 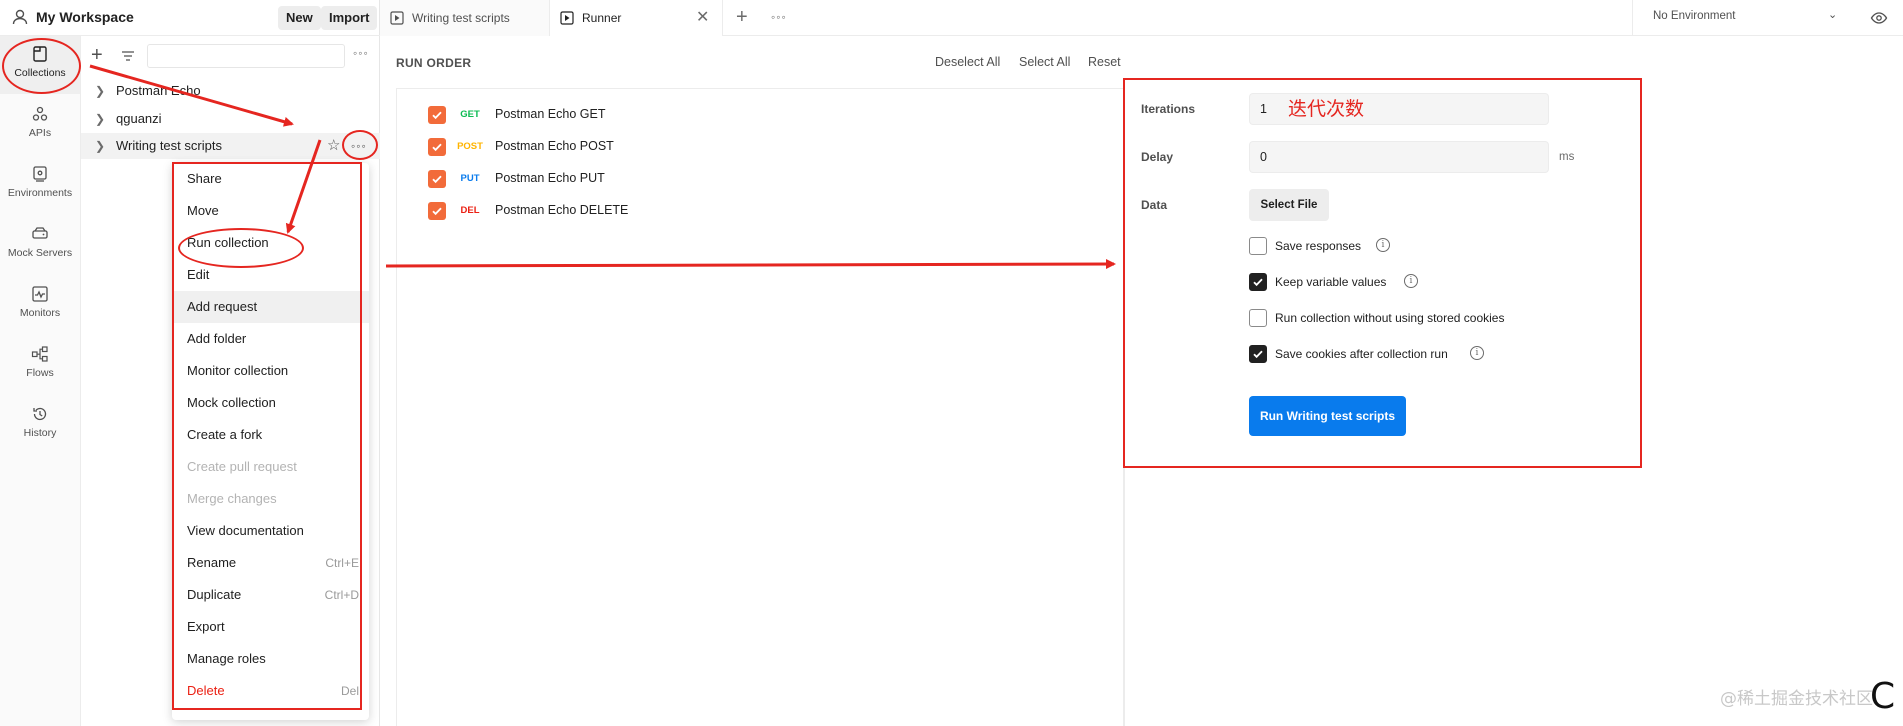 What do you see at coordinates (40, 294) in the screenshot?
I see `monitors-icon` at bounding box center [40, 294].